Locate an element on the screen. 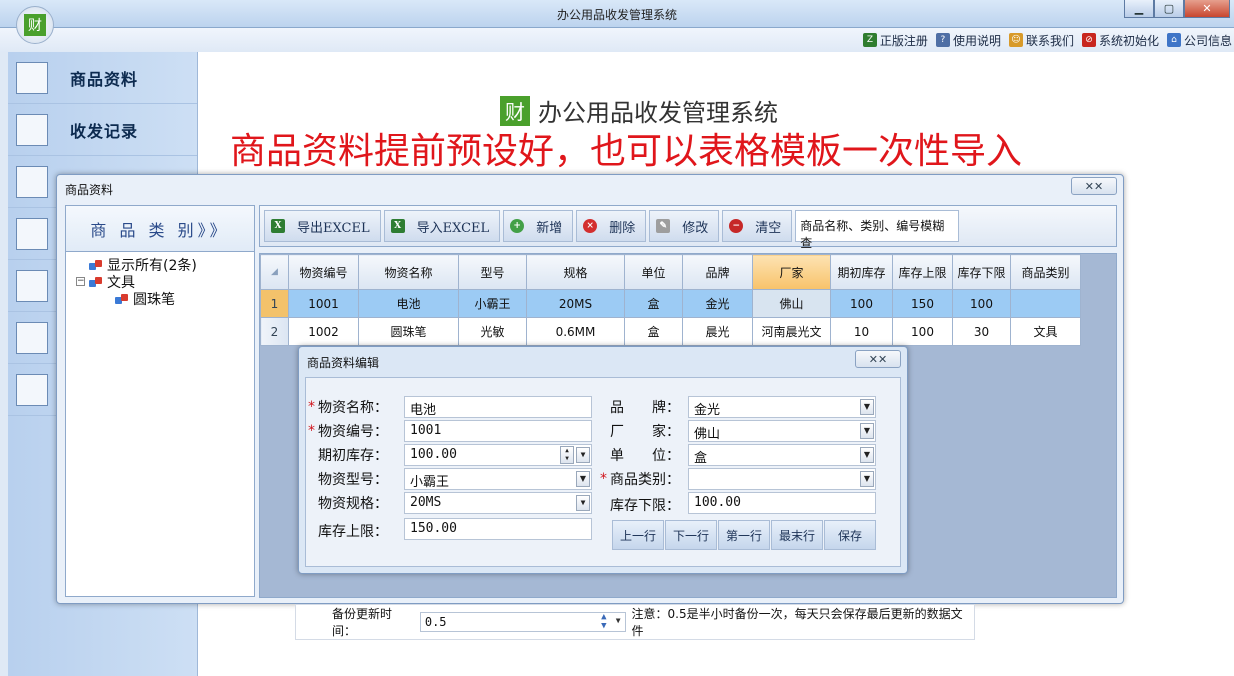  close-button: ✕ is located at coordinates (1207, 9).